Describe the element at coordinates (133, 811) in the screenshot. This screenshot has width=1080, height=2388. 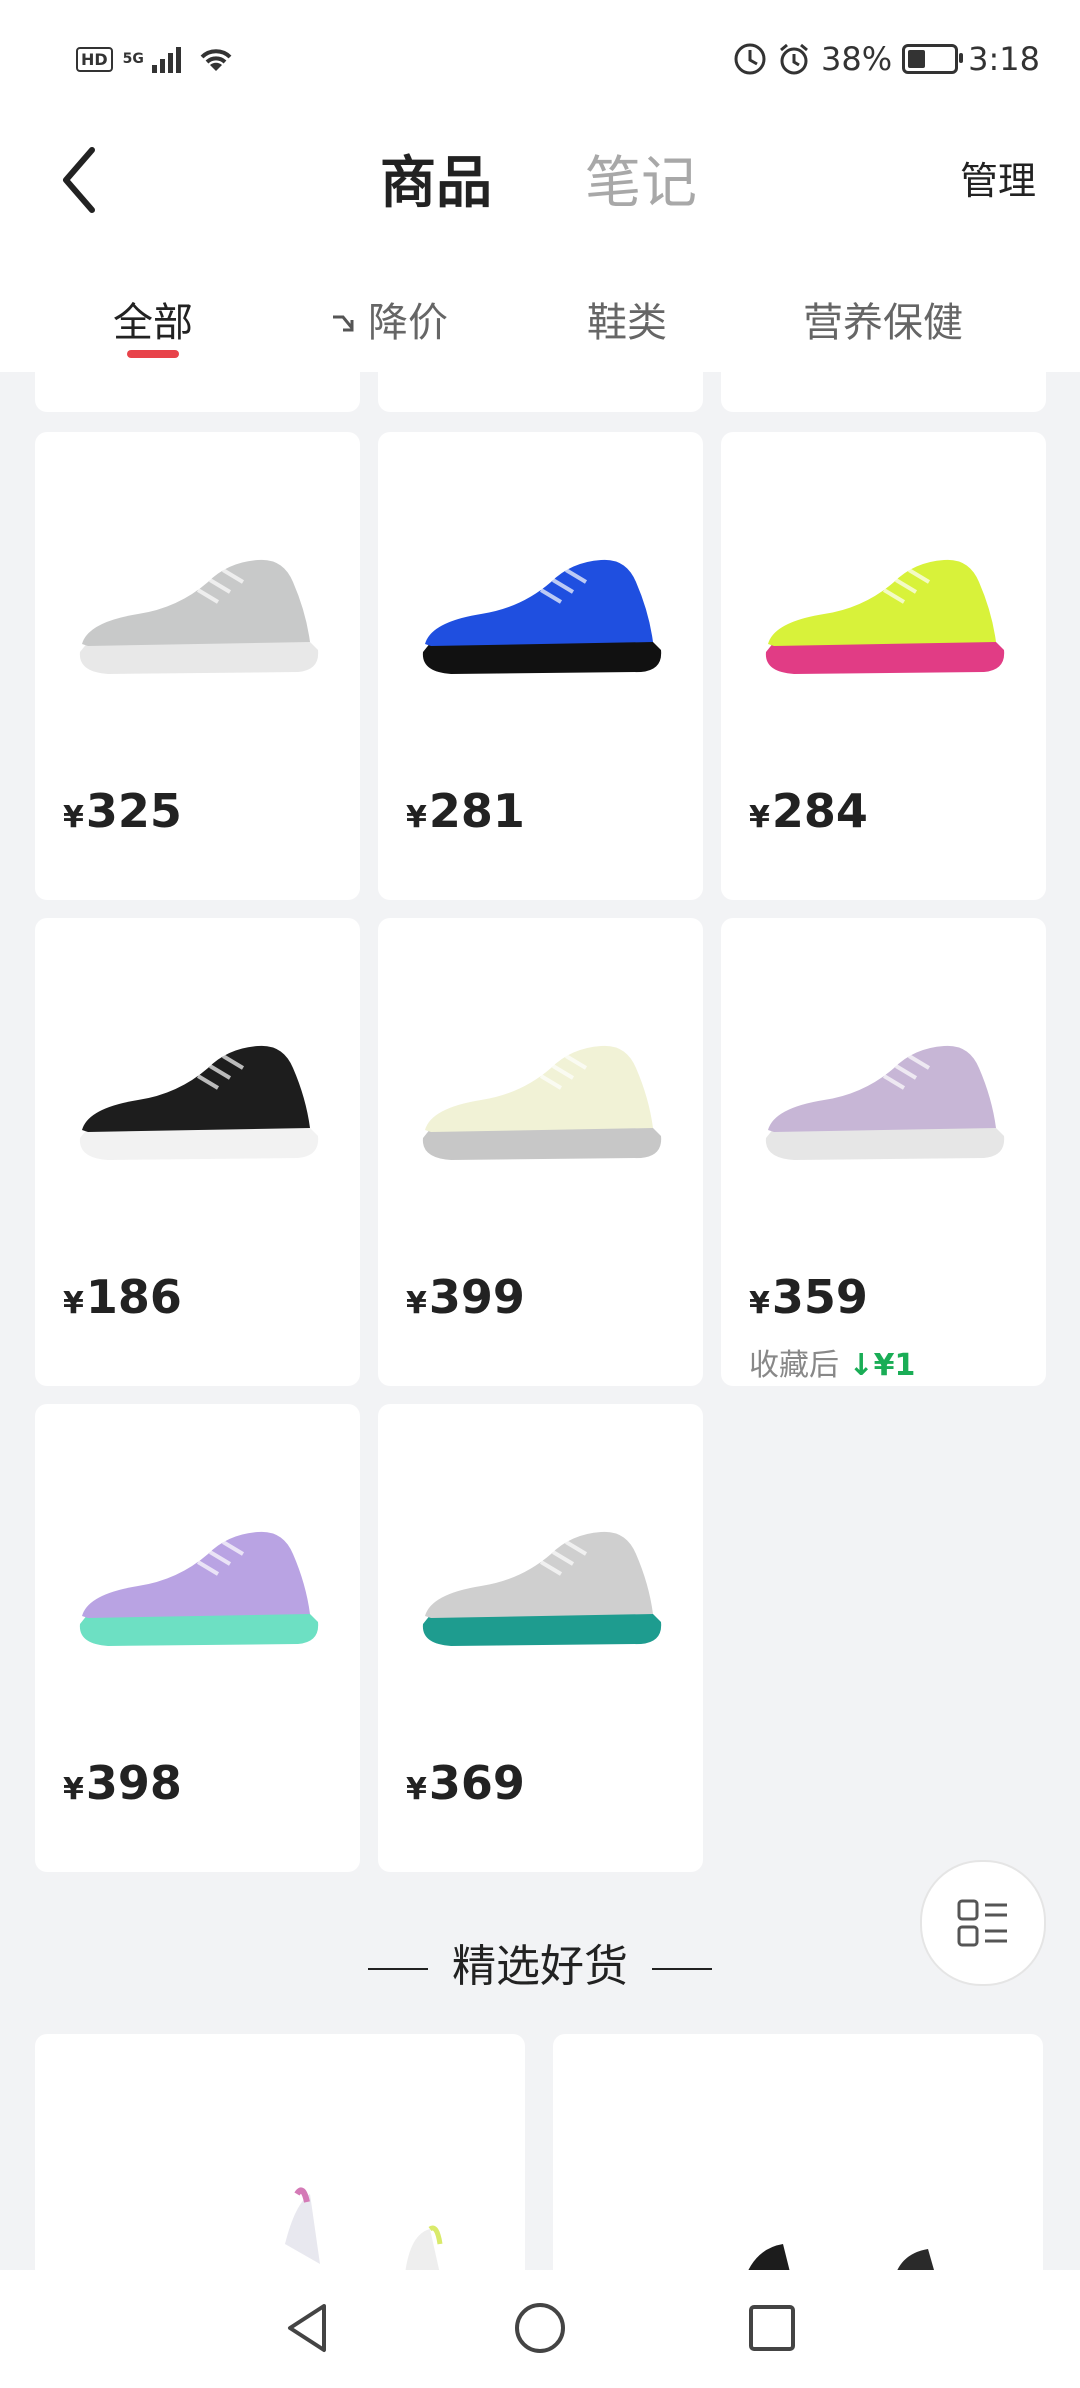
I see `price-value: 325` at that location.